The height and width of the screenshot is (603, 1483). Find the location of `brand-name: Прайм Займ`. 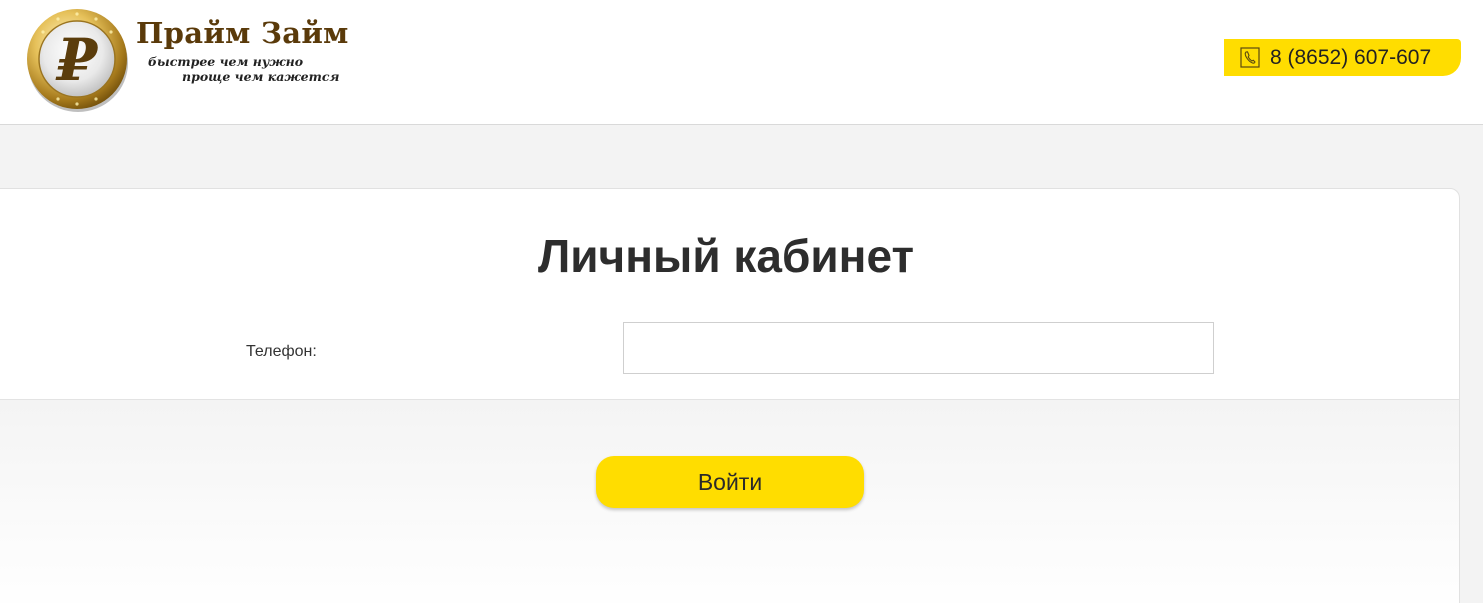

brand-name: Прайм Займ is located at coordinates (242, 33).